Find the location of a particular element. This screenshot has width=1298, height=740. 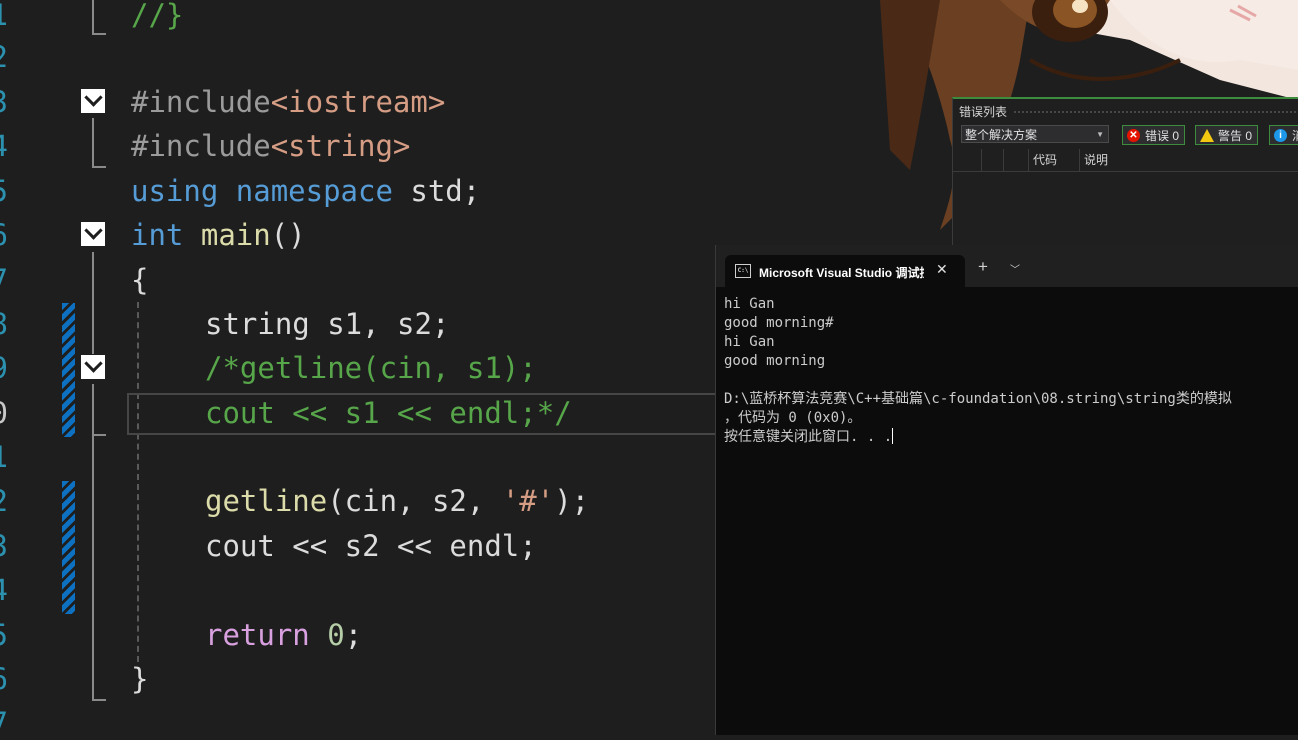

scope-dropdown: 整个解决方案 ▼ is located at coordinates (1035, 134).